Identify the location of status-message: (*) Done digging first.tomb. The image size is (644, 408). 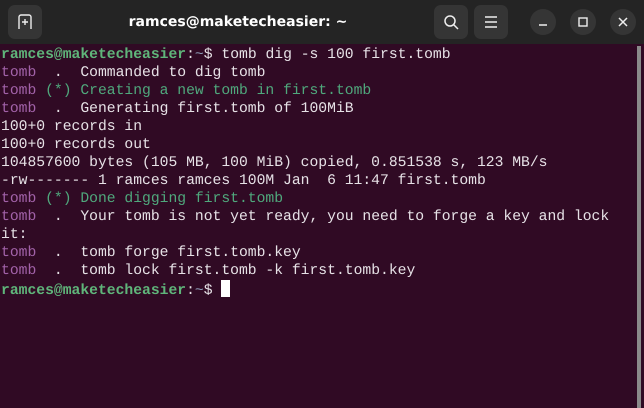
(164, 199).